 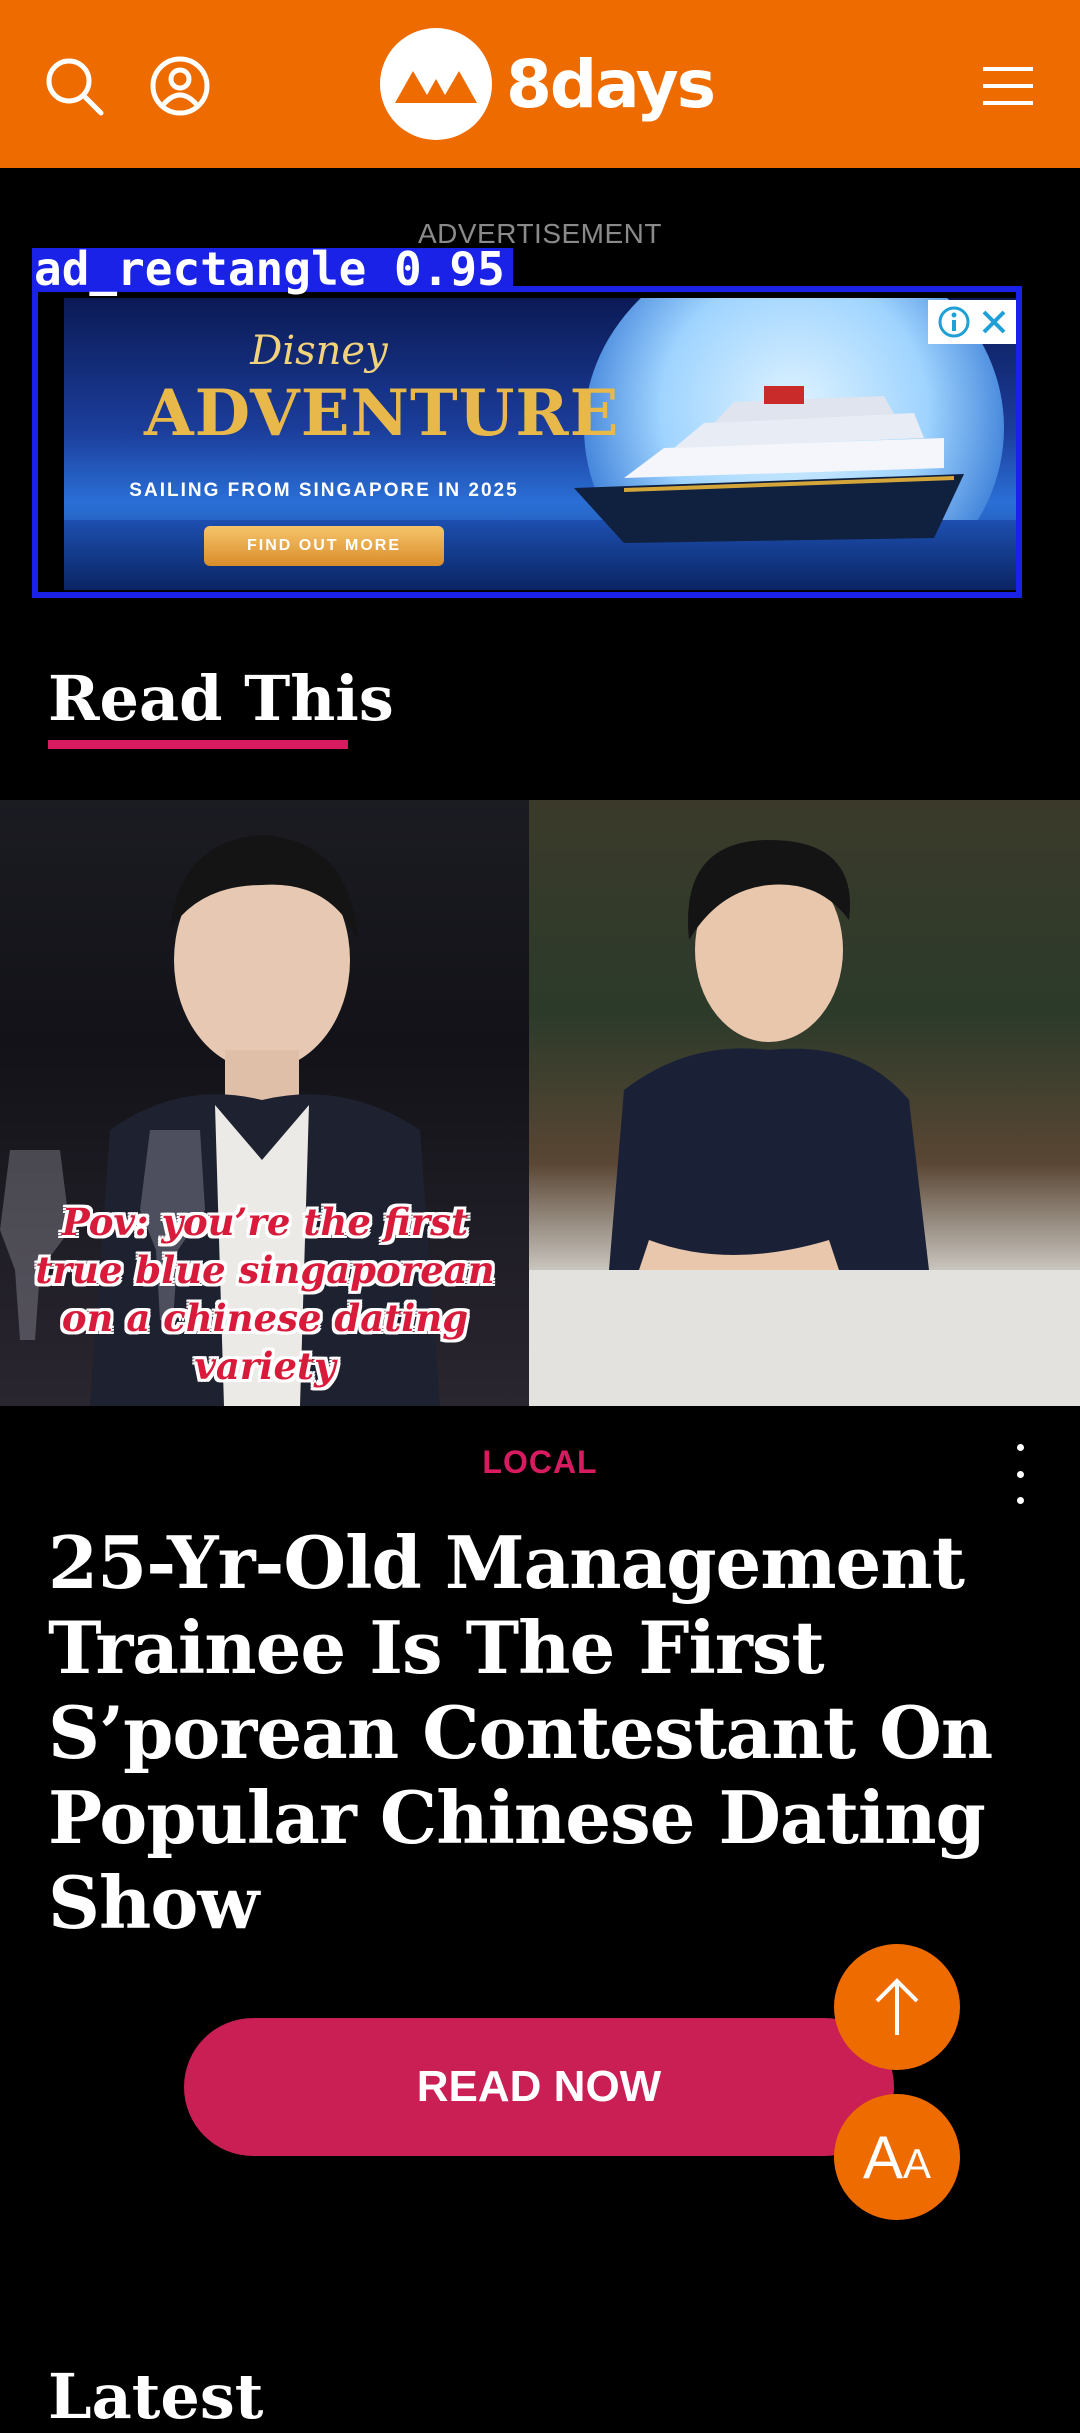 What do you see at coordinates (804, 1123) in the screenshot?
I see `portrait-right-graphic` at bounding box center [804, 1123].